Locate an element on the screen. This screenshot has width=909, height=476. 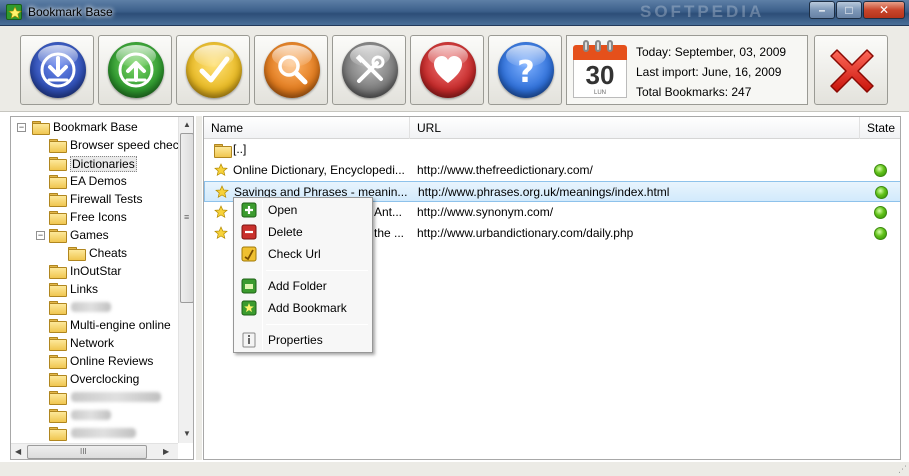
tree-item: Firewall Tests is located at coordinates (94, 199).